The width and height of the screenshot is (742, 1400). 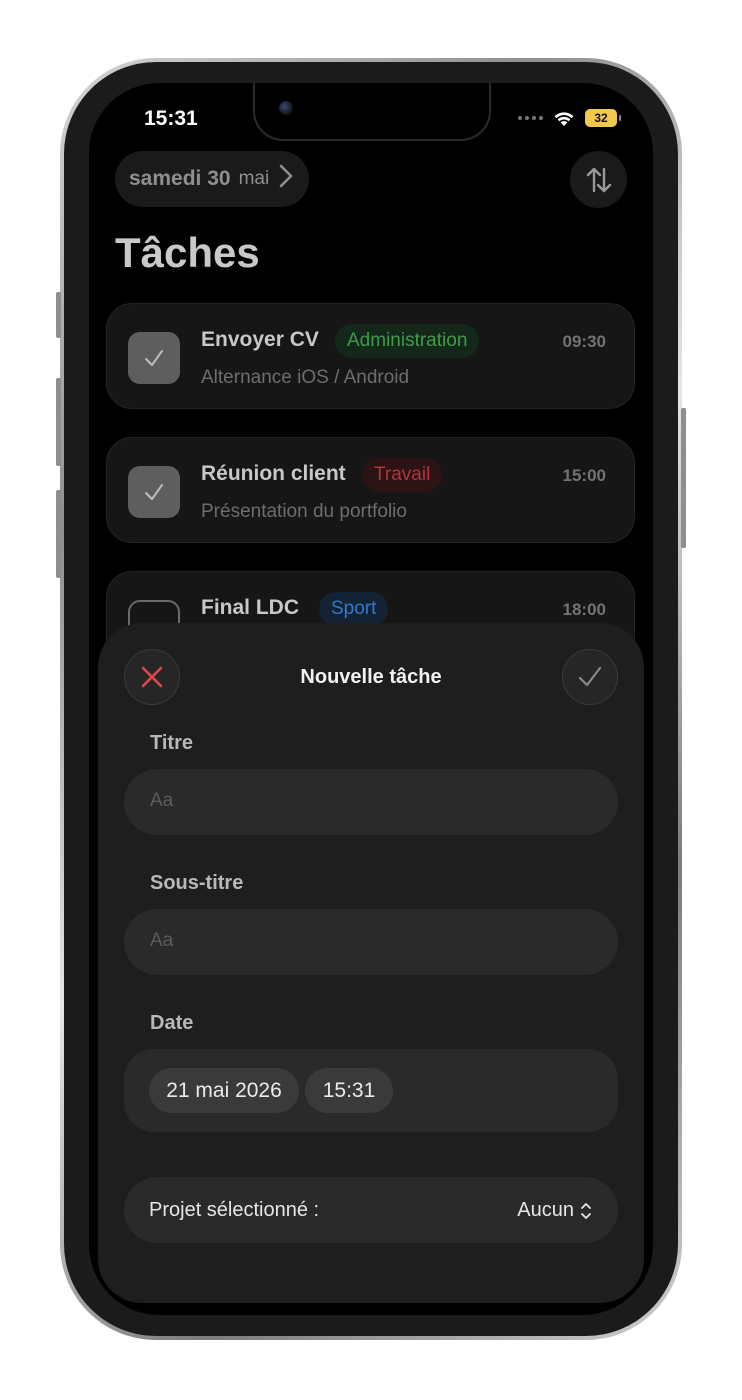 What do you see at coordinates (58, 315) in the screenshot?
I see `mute-switch` at bounding box center [58, 315].